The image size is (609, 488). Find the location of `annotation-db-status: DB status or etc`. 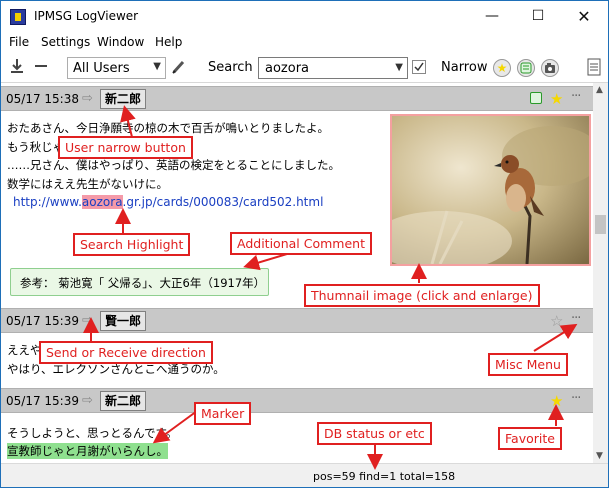

annotation-db-status: DB status or etc is located at coordinates (374, 433).